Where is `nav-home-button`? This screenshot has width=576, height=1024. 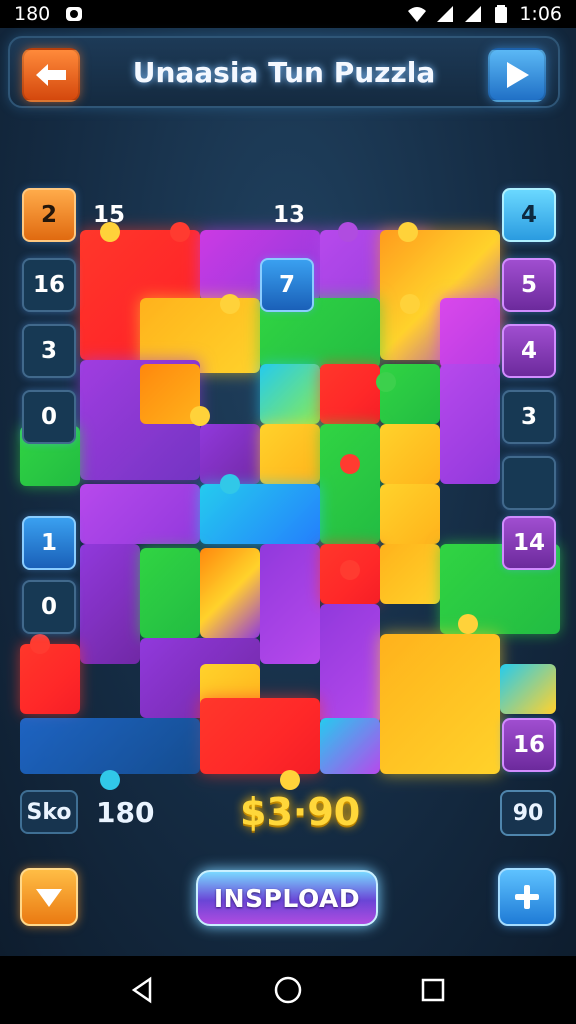 nav-home-button is located at coordinates (288, 990).